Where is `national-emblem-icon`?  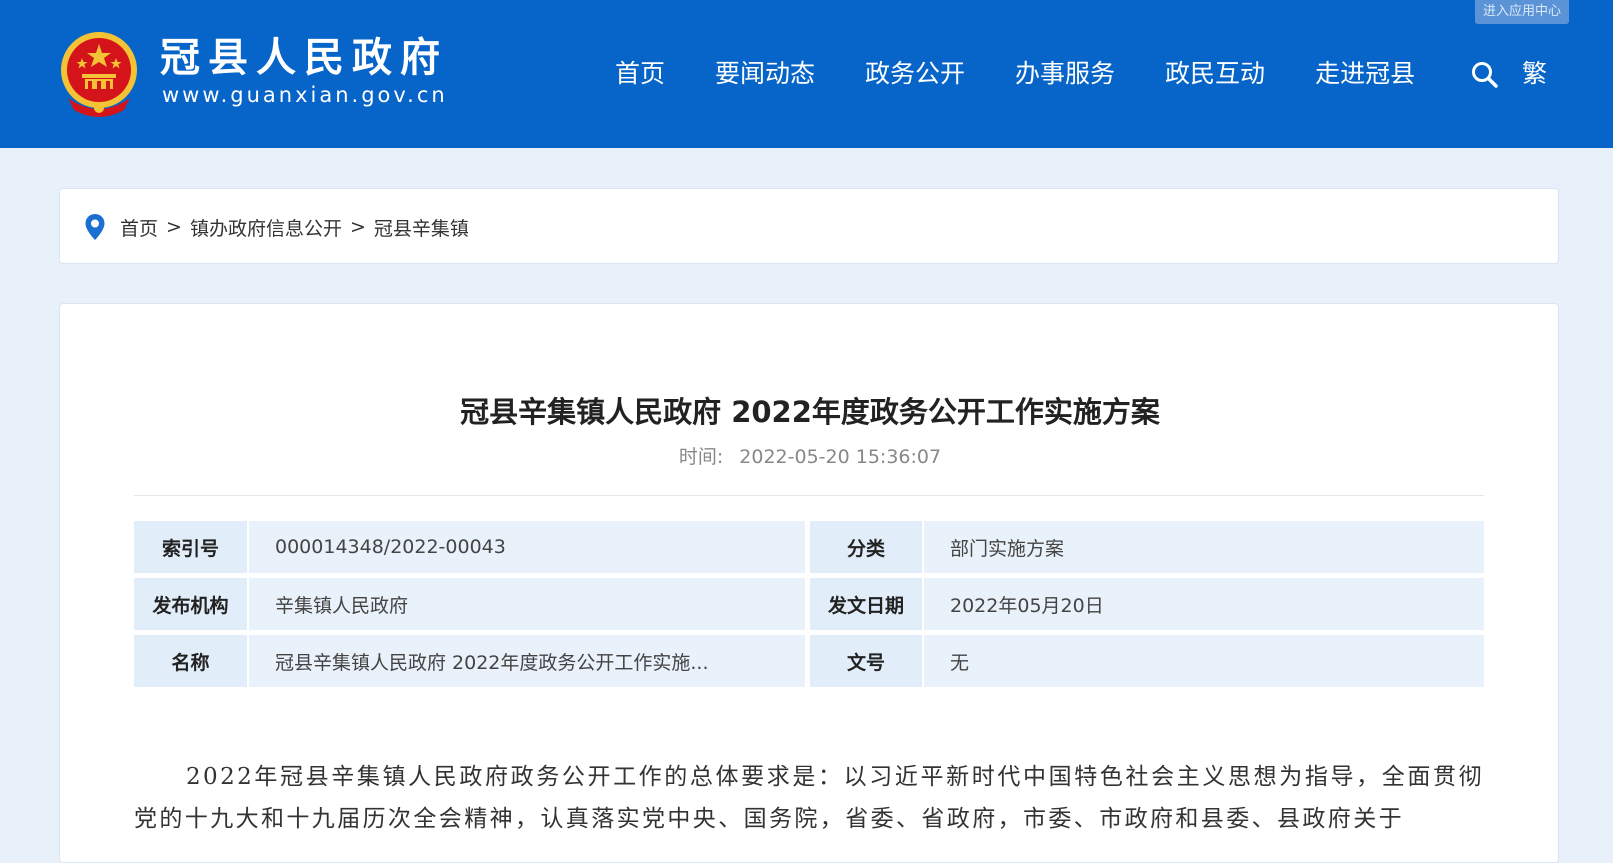 national-emblem-icon is located at coordinates (99, 73).